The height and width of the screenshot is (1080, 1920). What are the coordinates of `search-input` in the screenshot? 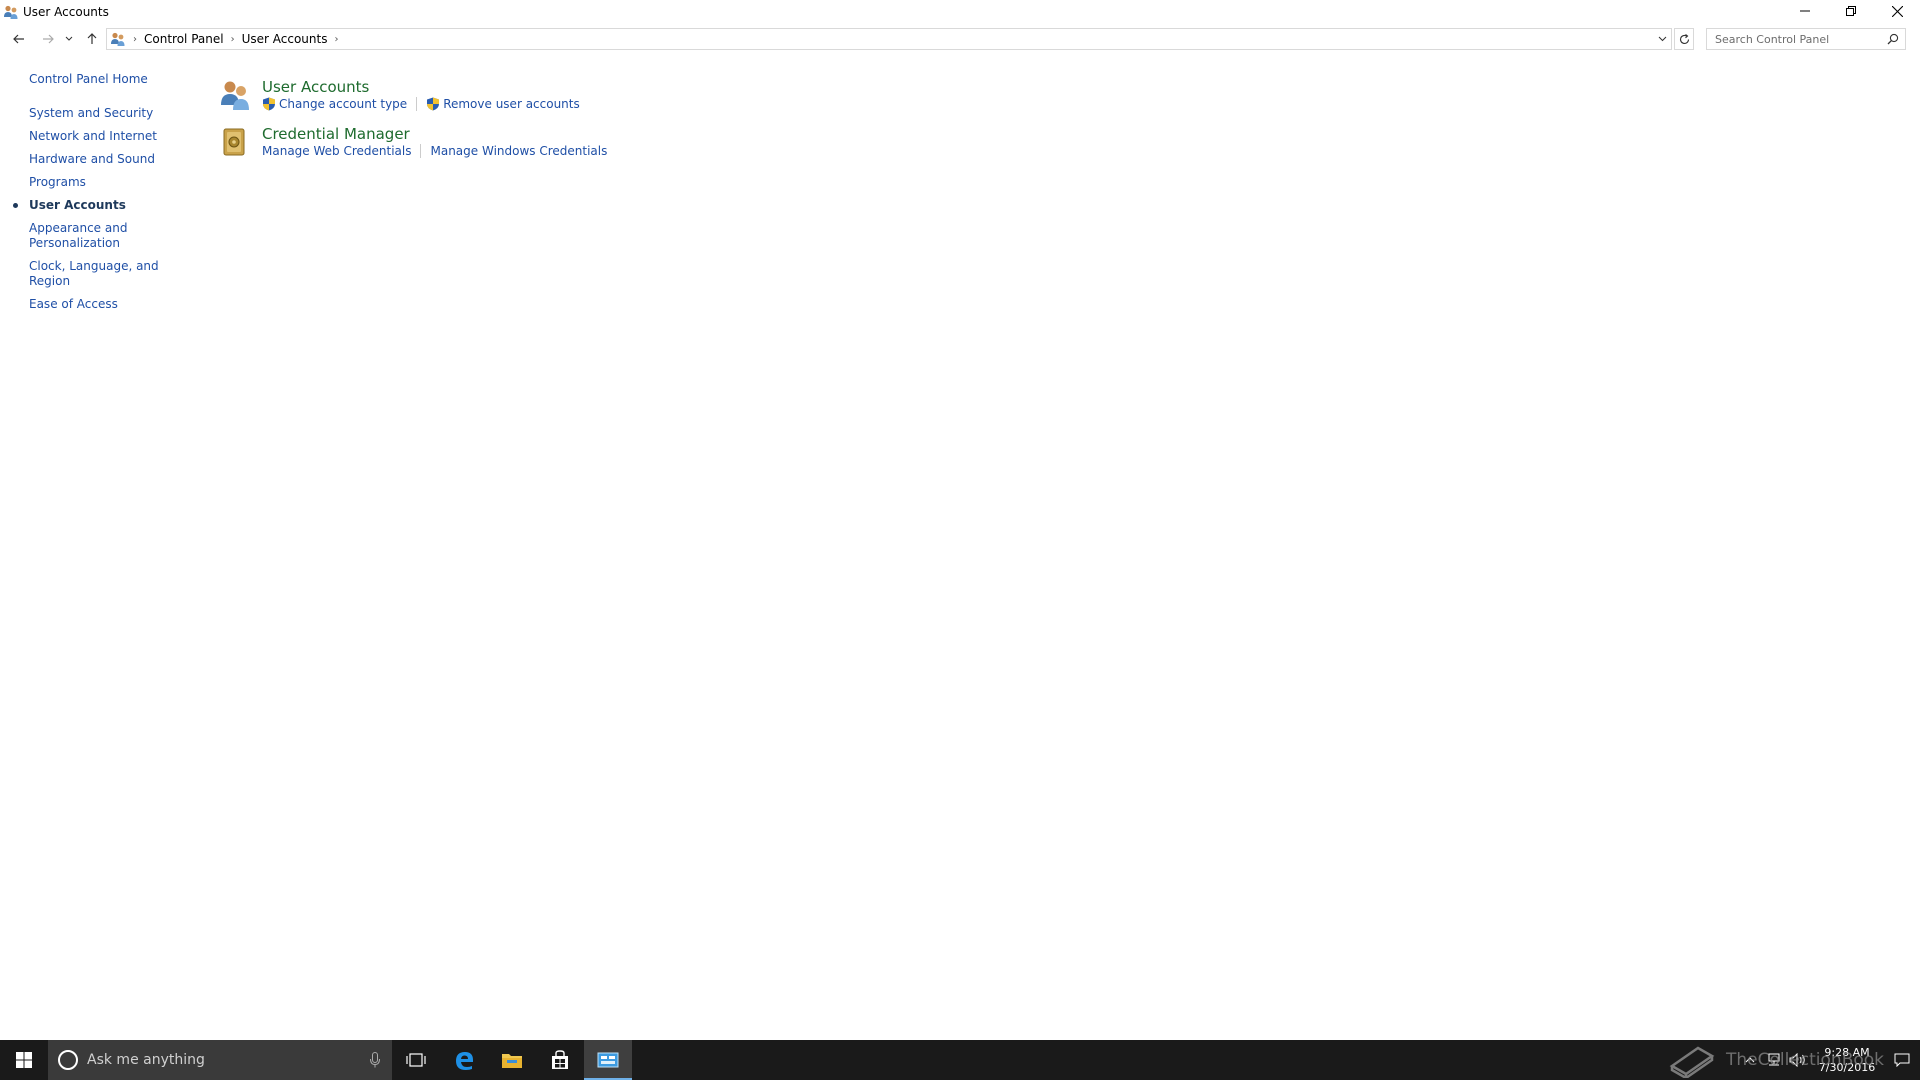 It's located at (1801, 39).